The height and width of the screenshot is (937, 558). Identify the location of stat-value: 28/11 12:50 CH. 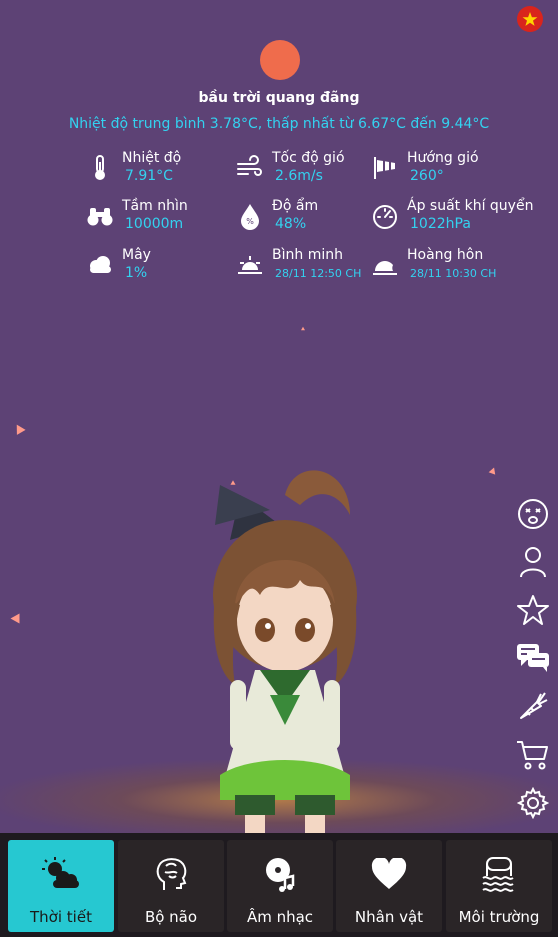
(318, 273).